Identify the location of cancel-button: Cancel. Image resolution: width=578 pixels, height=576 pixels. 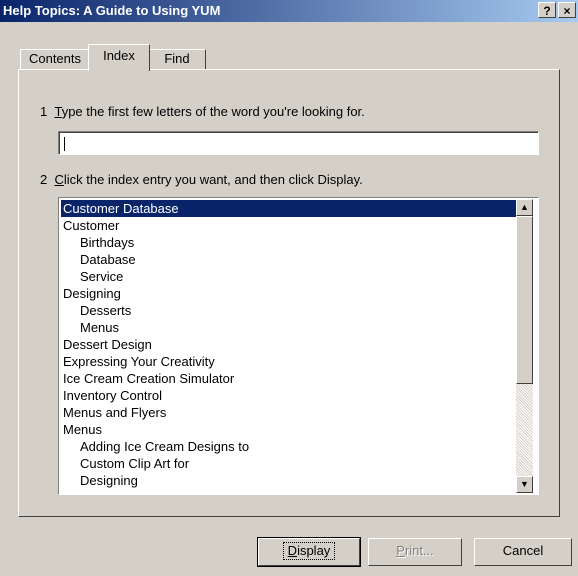
(523, 552).